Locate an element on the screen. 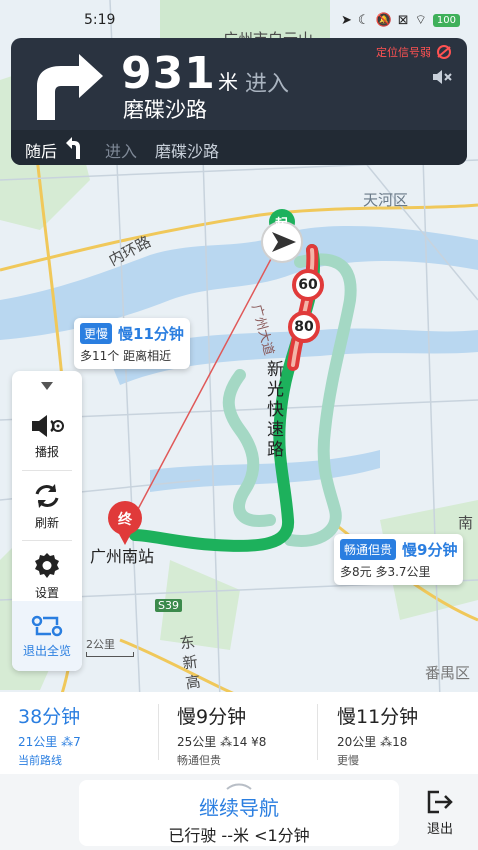 The image size is (478, 850). status-bar: 5:19 ➤ ☾ 🔕 ⊠ ⌔ 100 is located at coordinates (239, 18).